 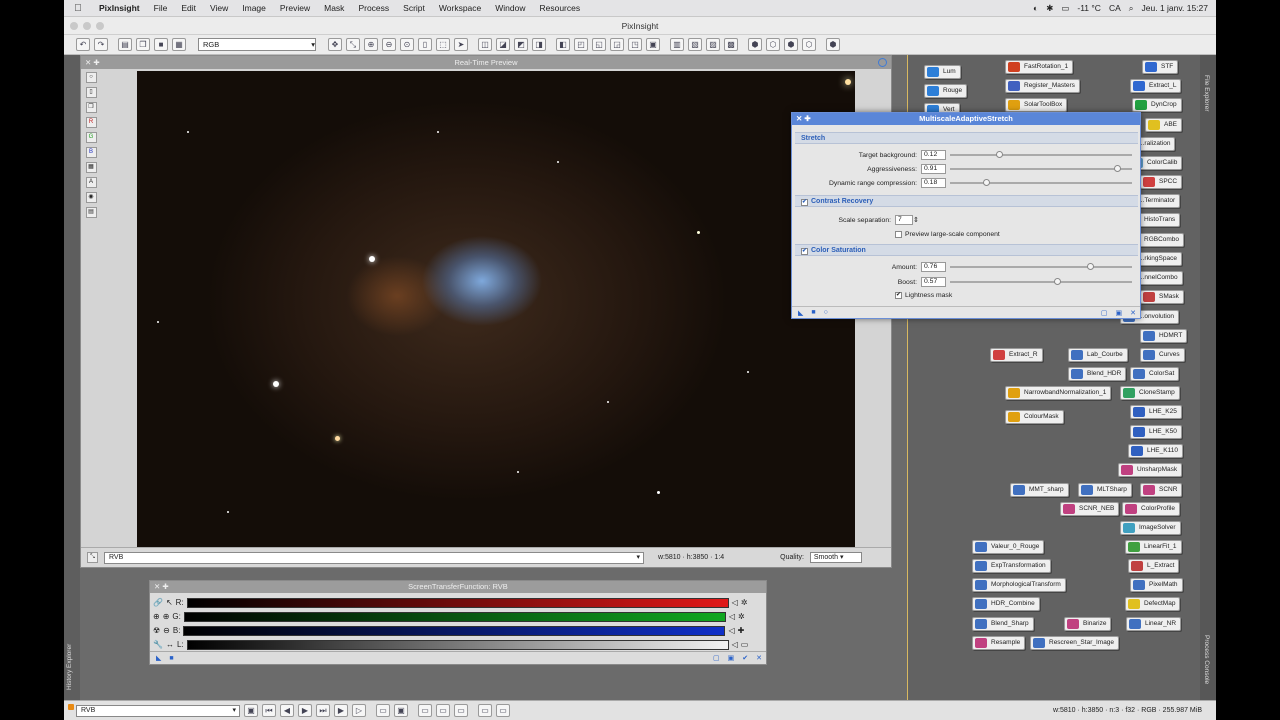 What do you see at coordinates (1150, 393) in the screenshot?
I see `process-icon: CloneStamp` at bounding box center [1150, 393].